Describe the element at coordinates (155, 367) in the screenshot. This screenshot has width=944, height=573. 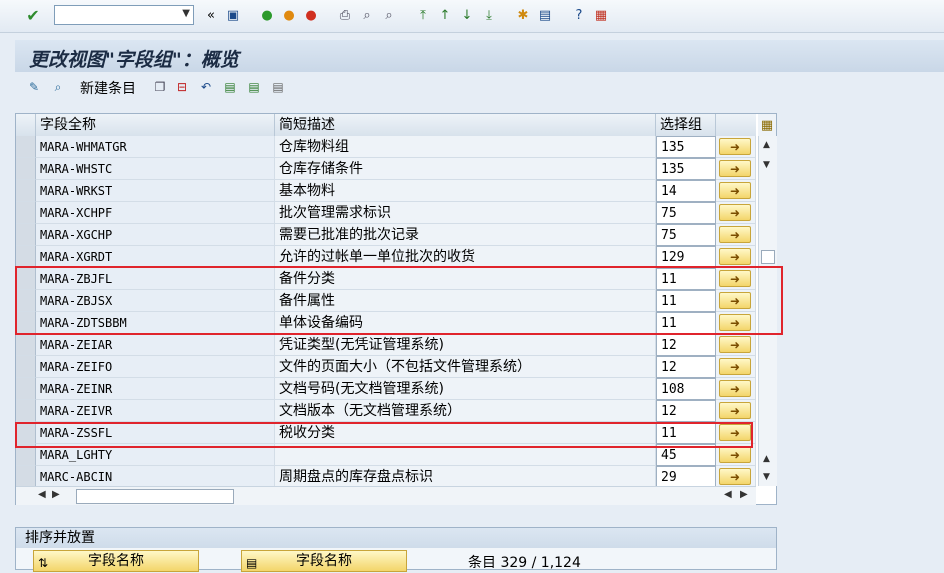
I see `field-name-cell: MARA-ZEIFO` at that location.